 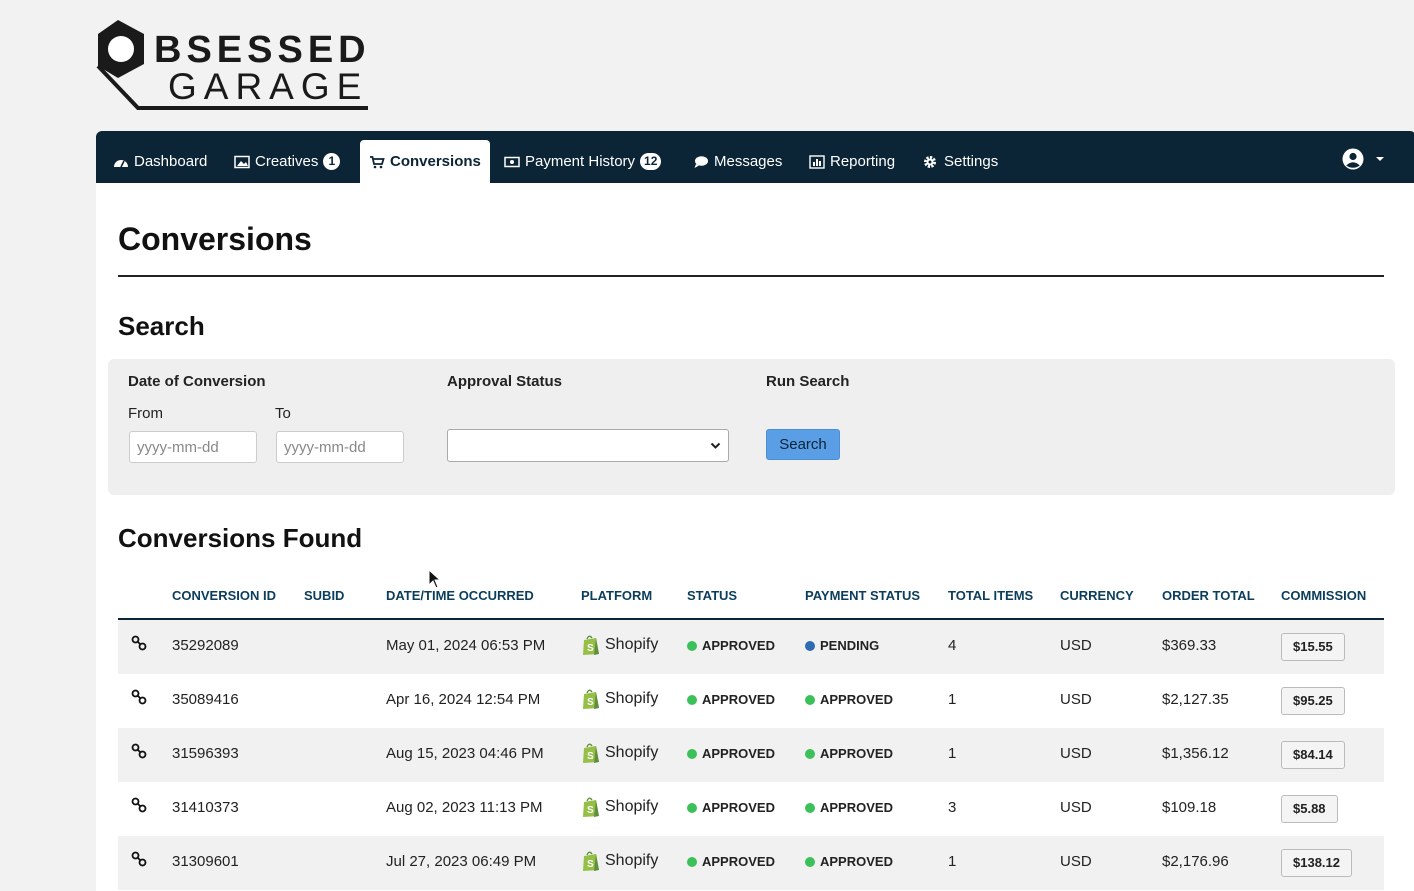 I want to click on nav-label: Settings, so click(x=971, y=161).